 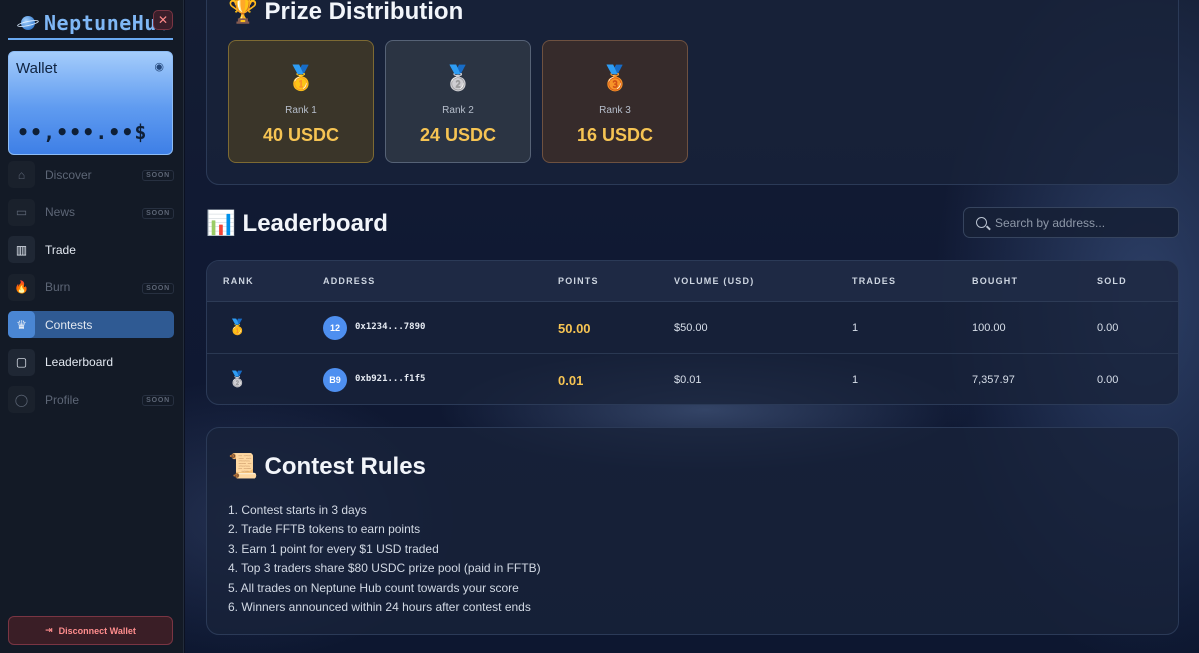 I want to click on sidebar-item-contests: ♛ Contests, so click(x=91, y=324).